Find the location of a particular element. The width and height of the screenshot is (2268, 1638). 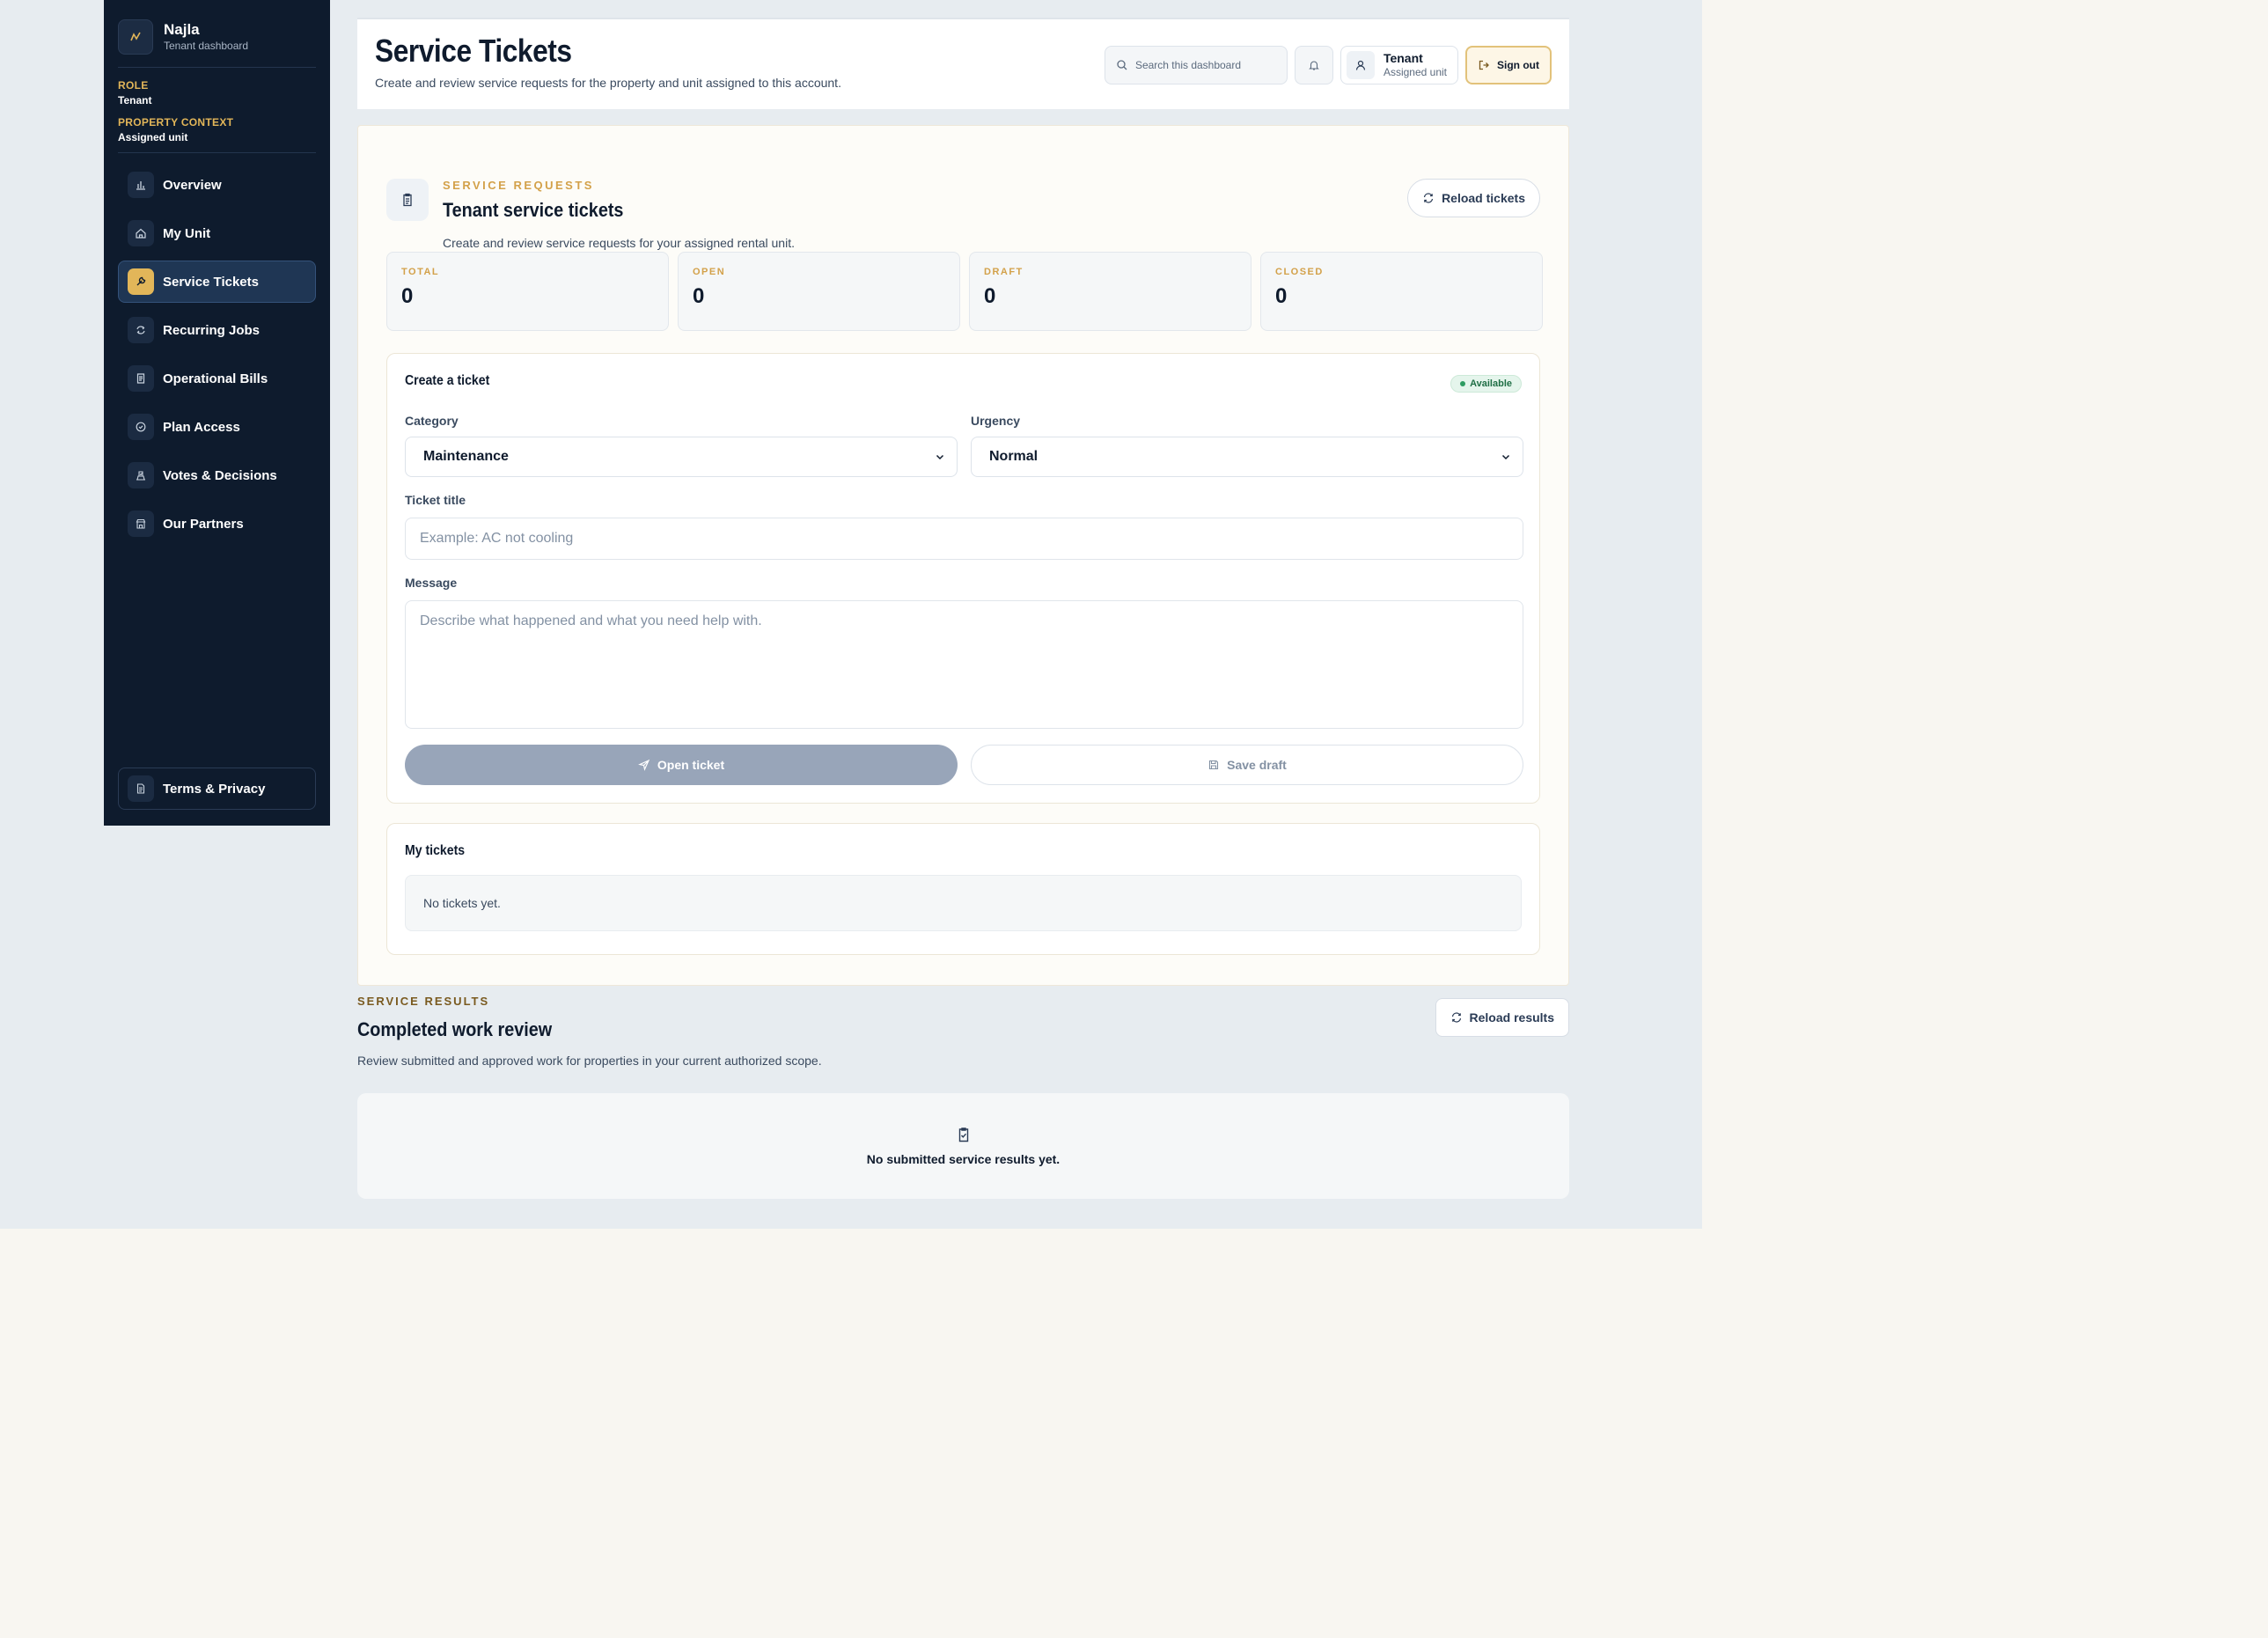

reload-tickets-label: Reload tickets is located at coordinates (1484, 198).